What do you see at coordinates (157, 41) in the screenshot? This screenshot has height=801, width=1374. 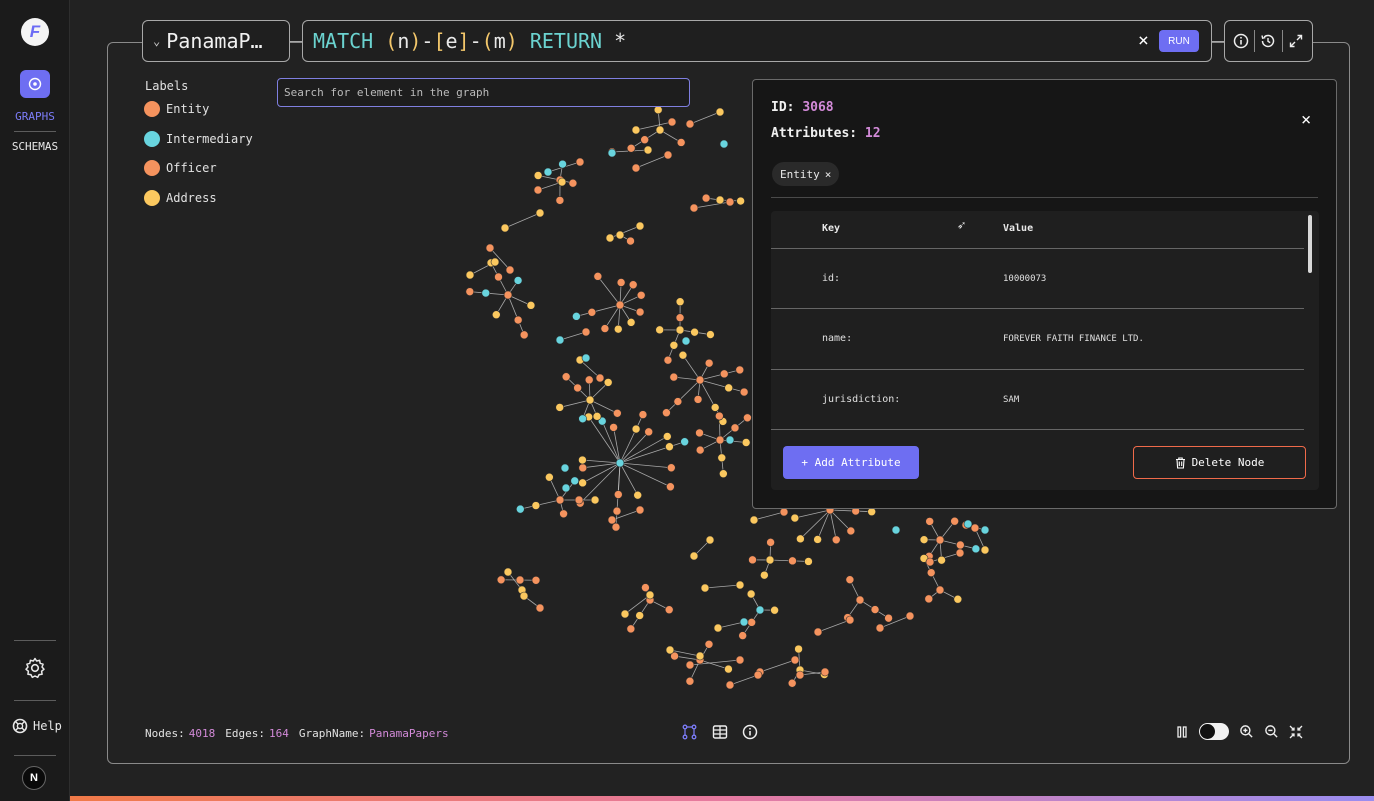 I see `chevron-down-icon: ⌄` at bounding box center [157, 41].